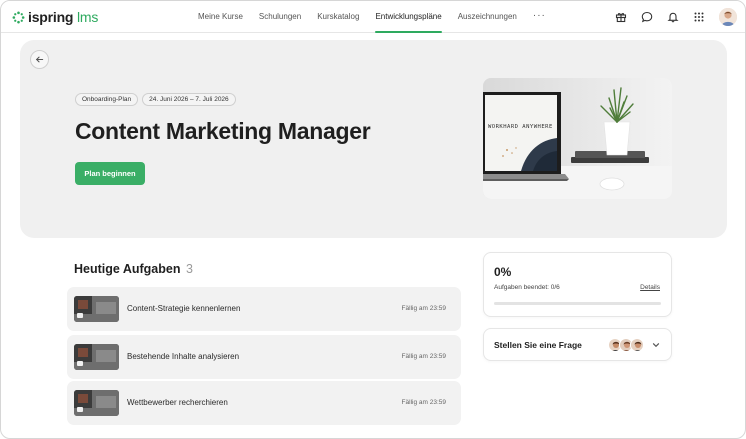 This screenshot has height=439, width=746. I want to click on chat-bubble-icon, so click(647, 17).